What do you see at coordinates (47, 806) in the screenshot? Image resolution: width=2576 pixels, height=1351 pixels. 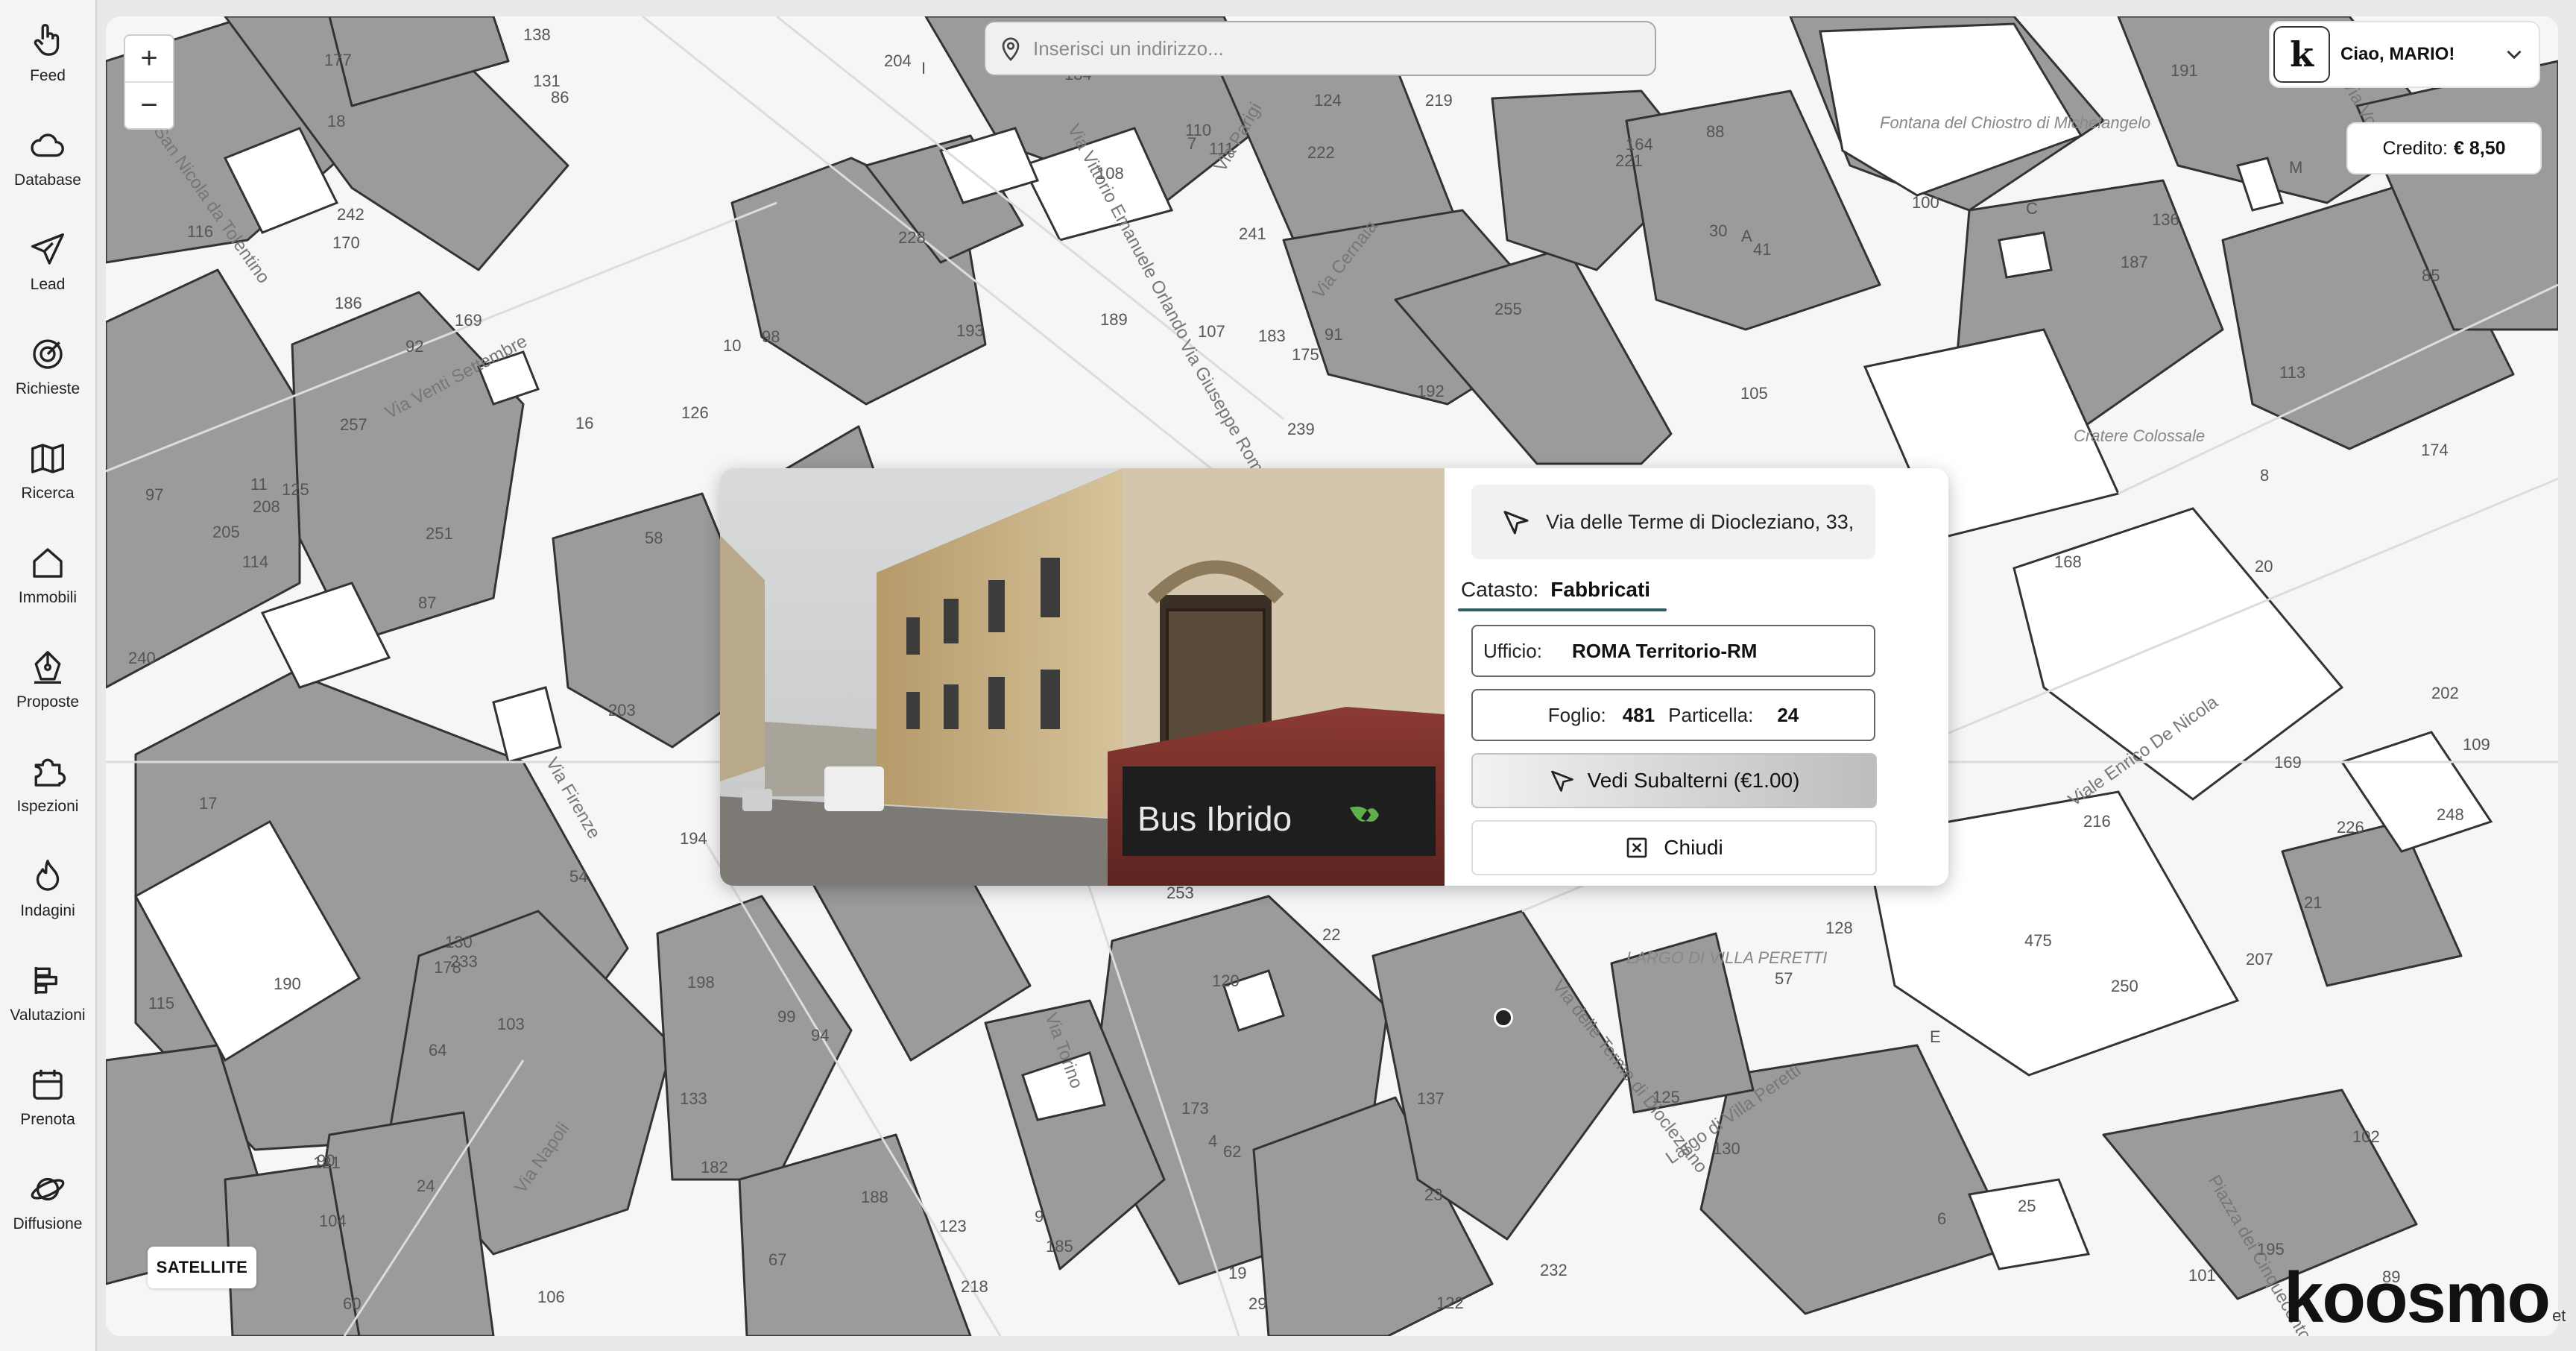 I see `nav-ispezioni-label: Ispezioni` at bounding box center [47, 806].